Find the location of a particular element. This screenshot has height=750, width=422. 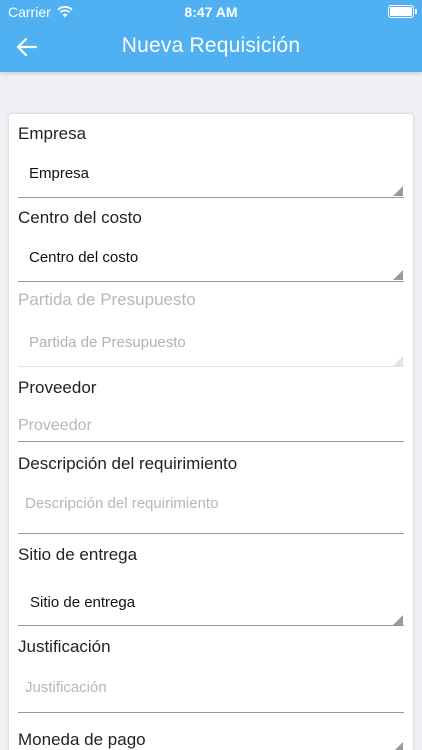

status-bar: Carrier 8:47 AM is located at coordinates (211, 11).